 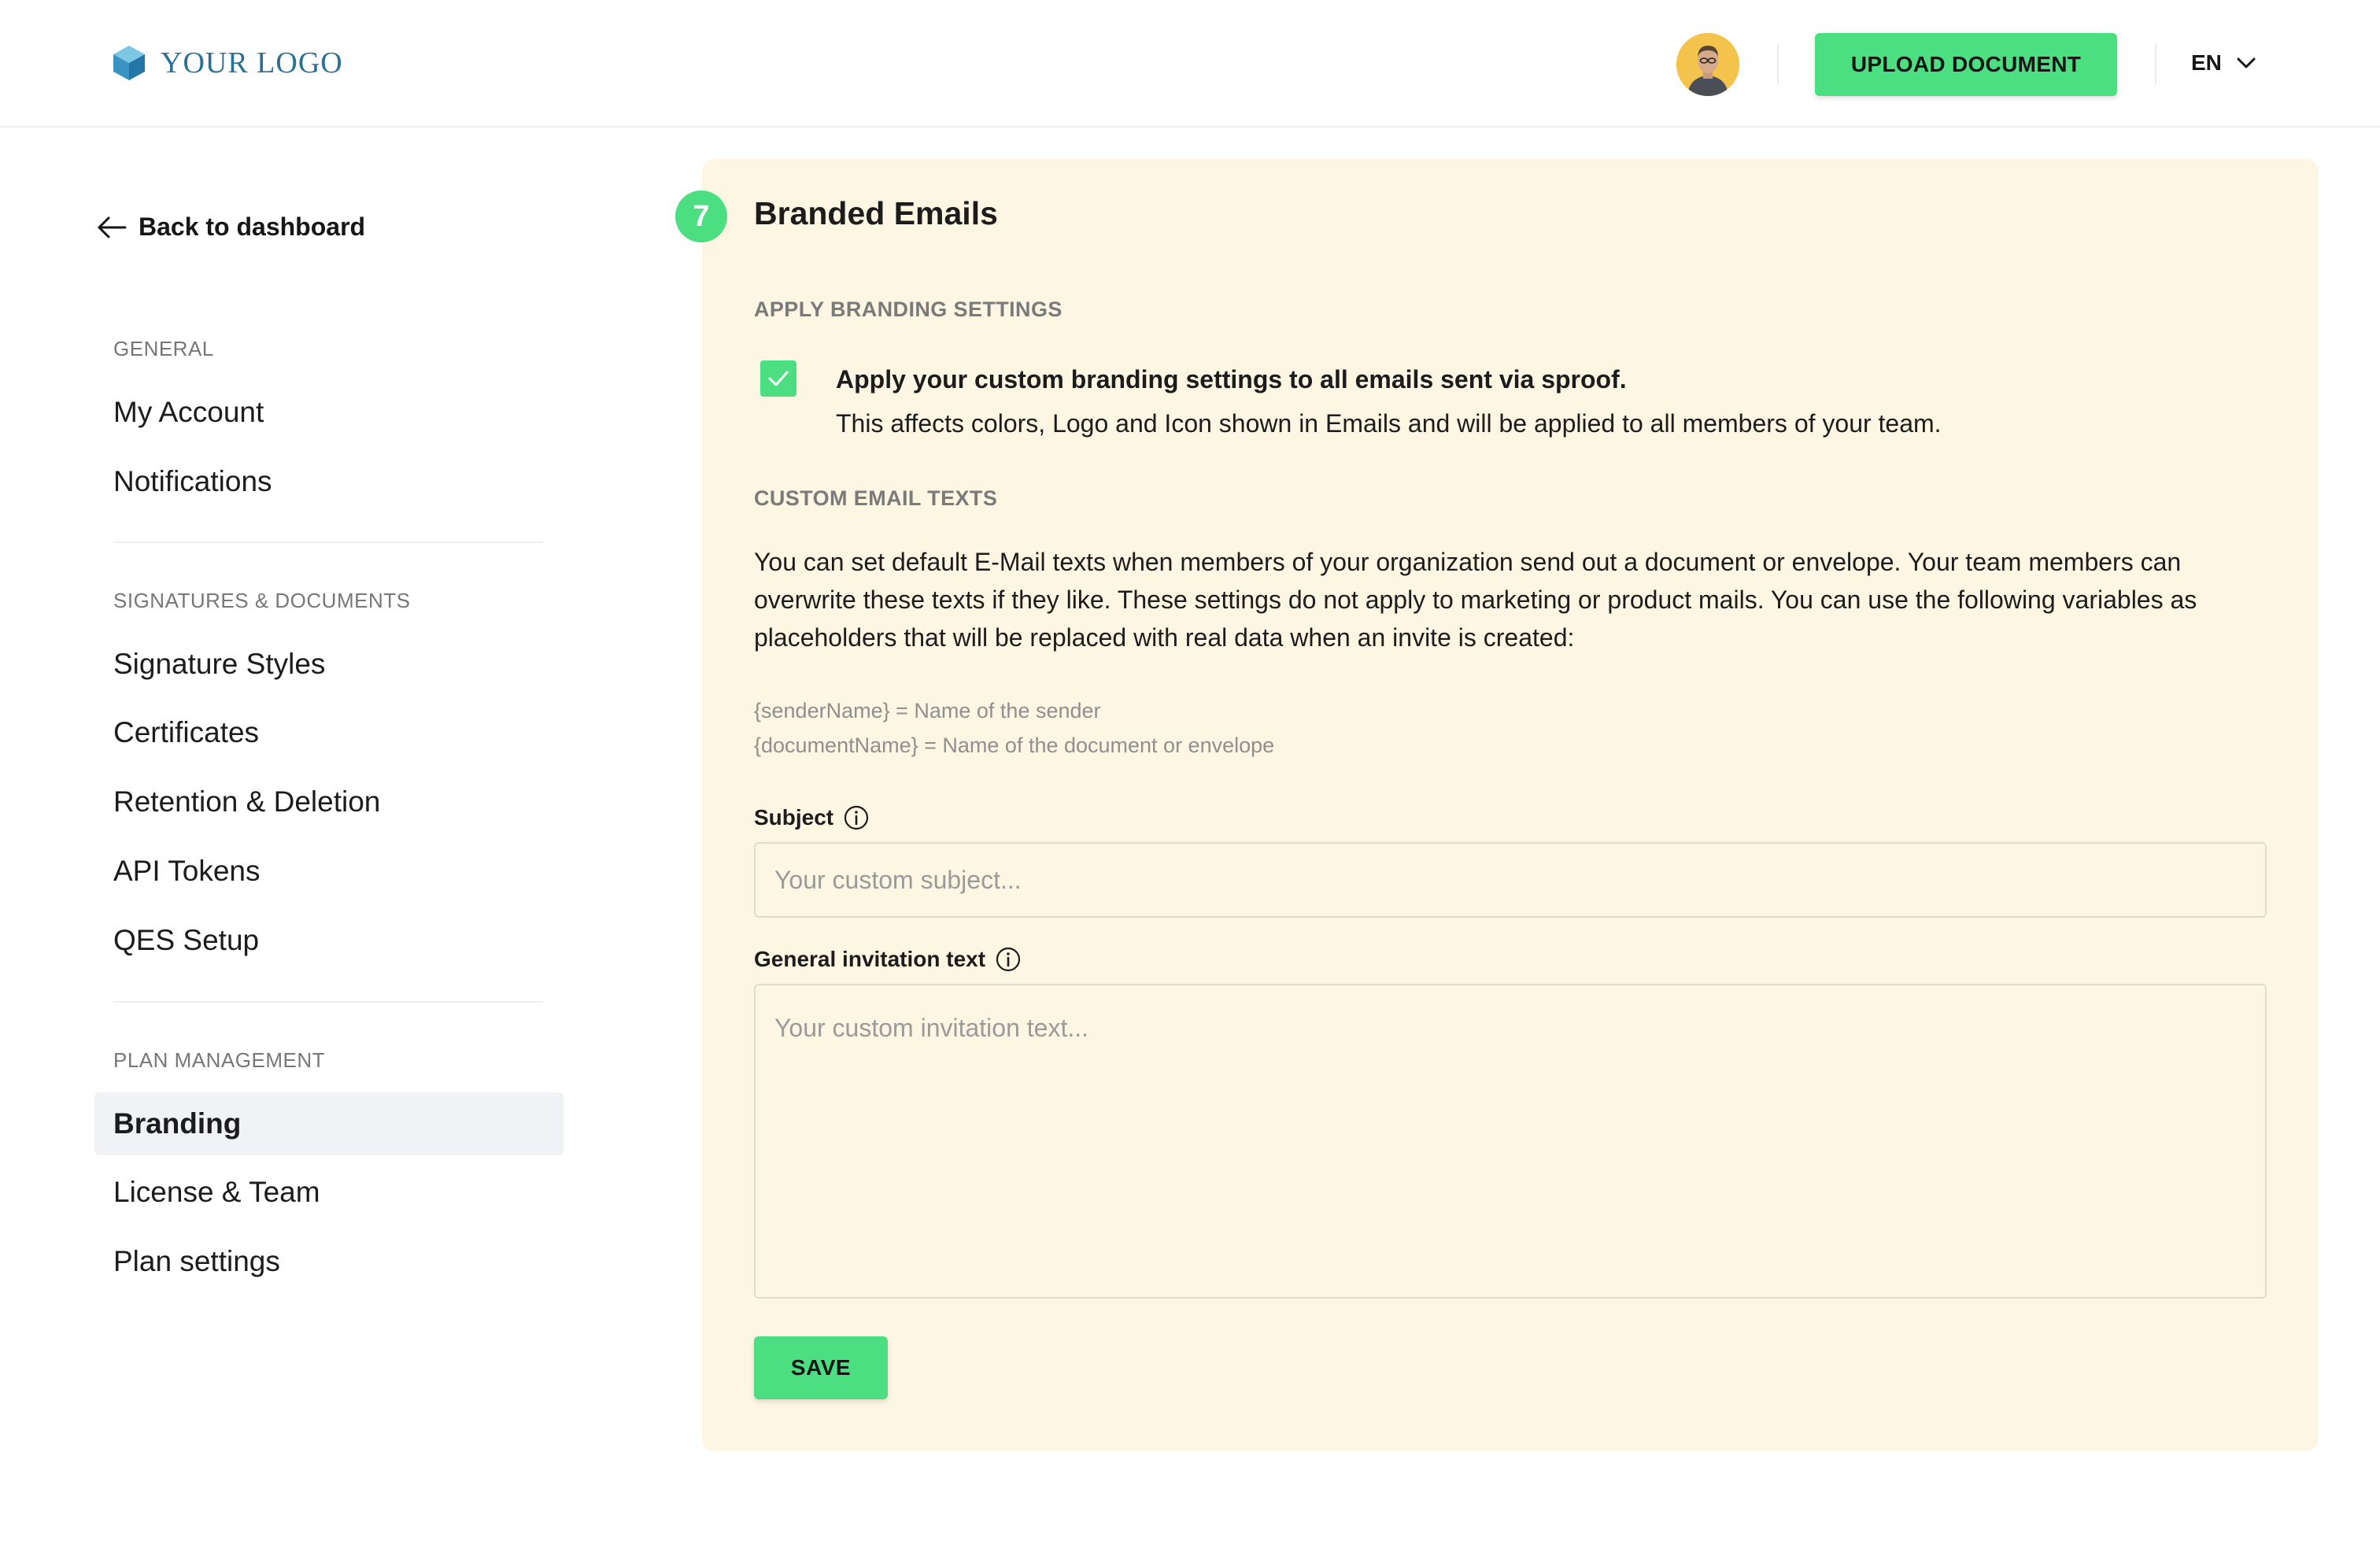 I want to click on upload-document-button: UPLOAD DOCUMENT, so click(x=1966, y=64).